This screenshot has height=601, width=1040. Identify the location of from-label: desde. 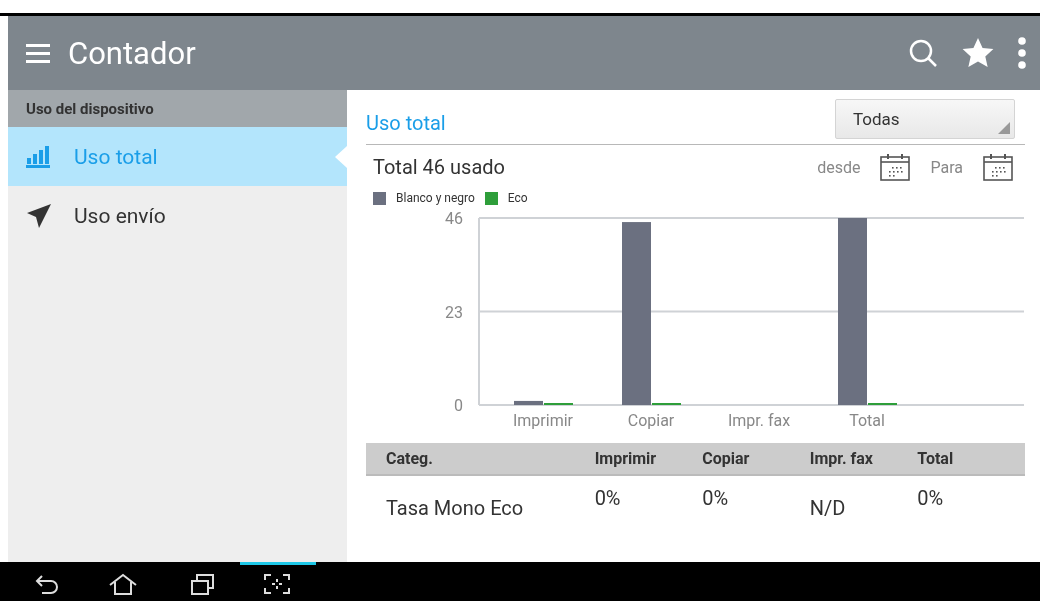
(839, 167).